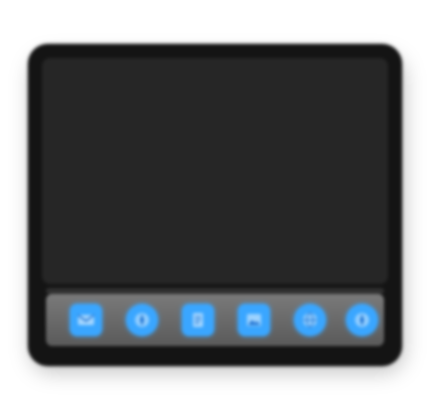  What do you see at coordinates (198, 320) in the screenshot?
I see `document-icon` at bounding box center [198, 320].